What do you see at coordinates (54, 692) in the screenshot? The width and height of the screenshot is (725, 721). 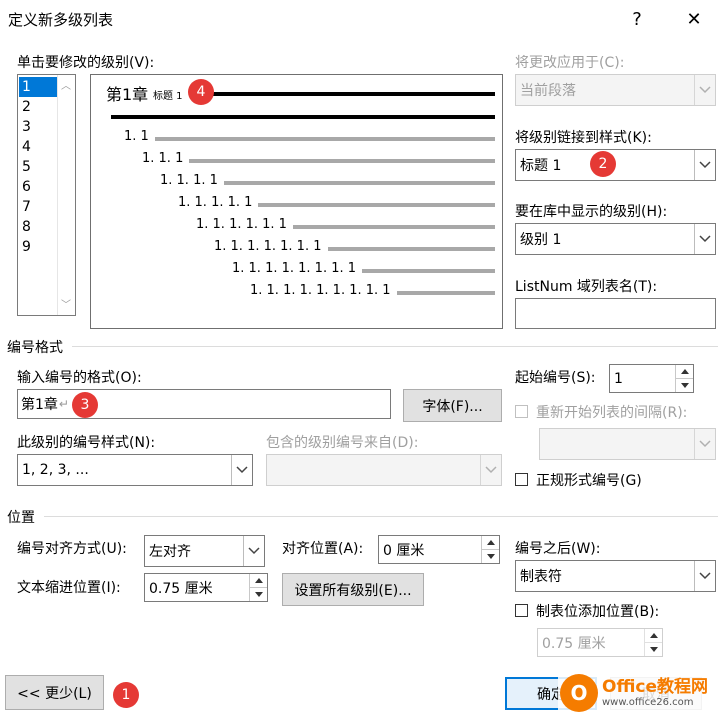 I see `less-button: << 更少(L)` at bounding box center [54, 692].